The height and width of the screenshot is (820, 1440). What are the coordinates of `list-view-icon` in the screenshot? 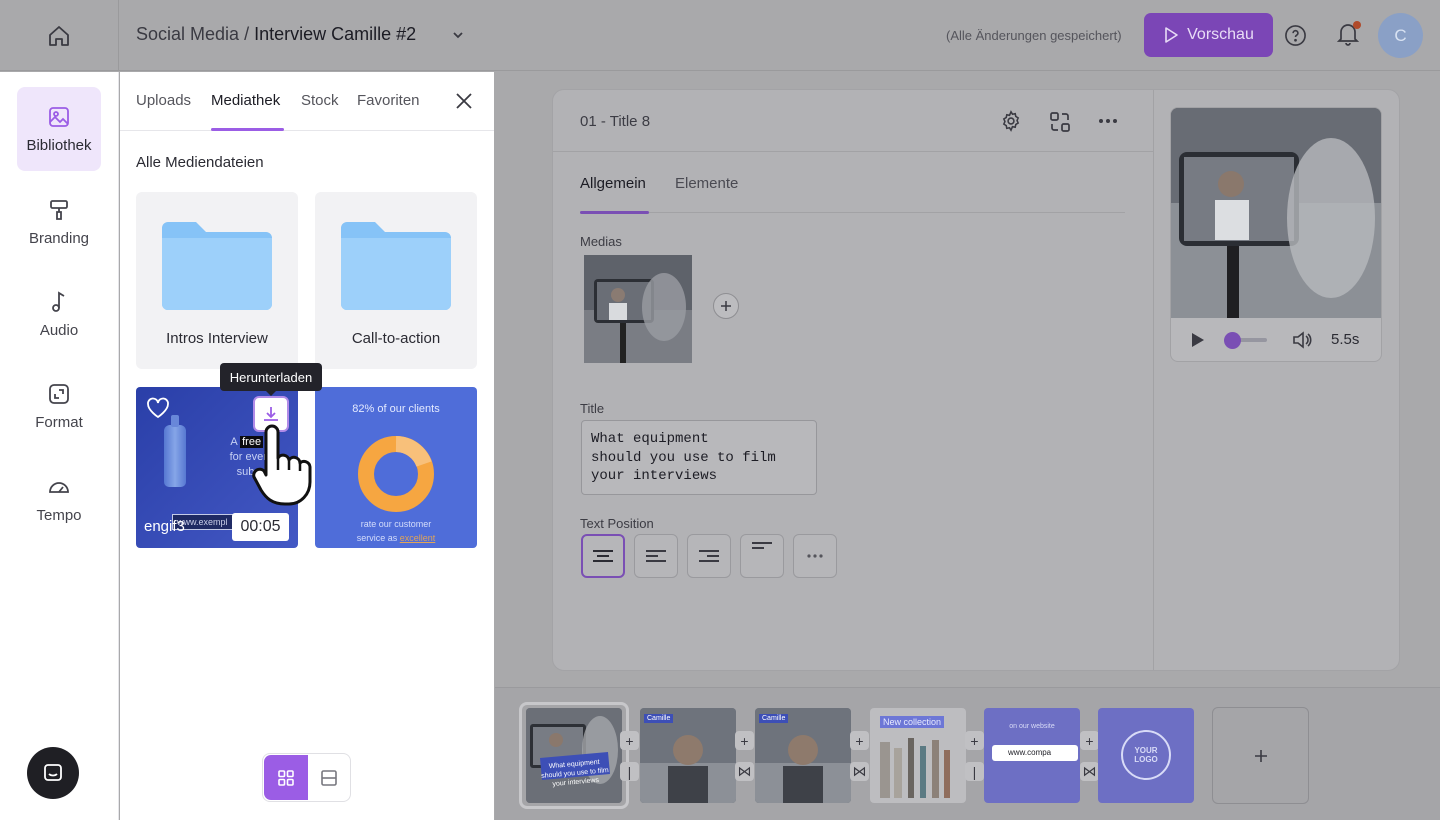 It's located at (329, 777).